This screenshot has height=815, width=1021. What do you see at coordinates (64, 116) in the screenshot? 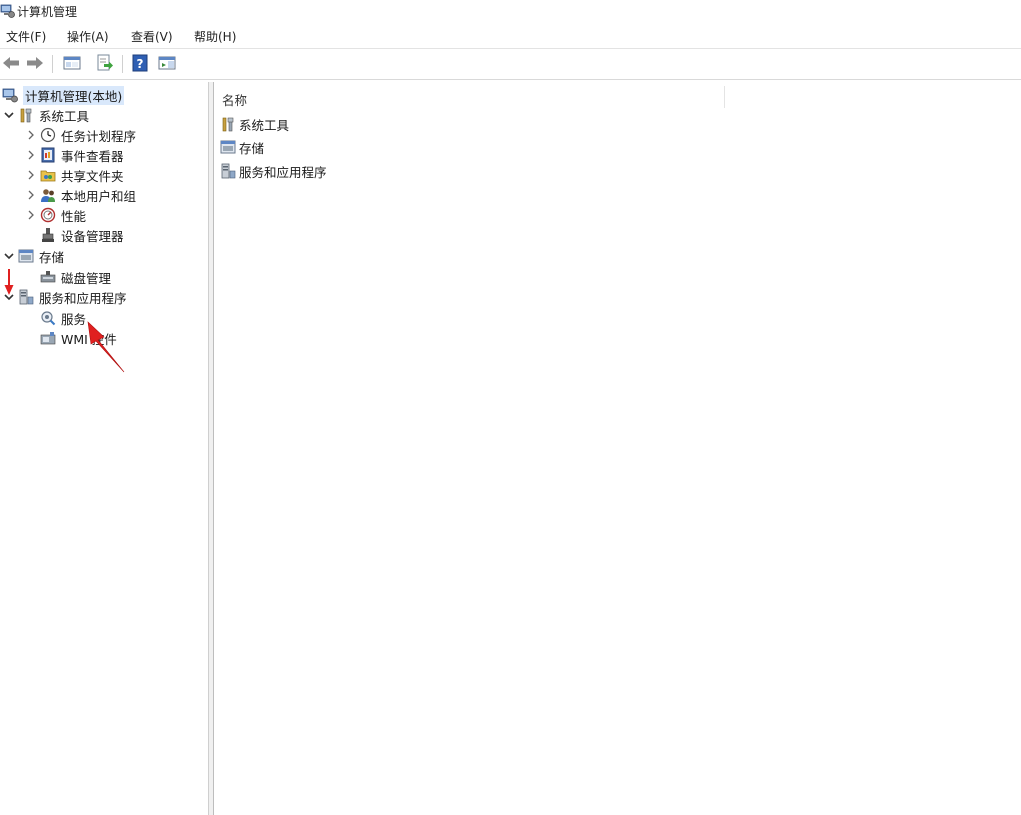
I see `tree-item-label: 系统工具` at bounding box center [64, 116].